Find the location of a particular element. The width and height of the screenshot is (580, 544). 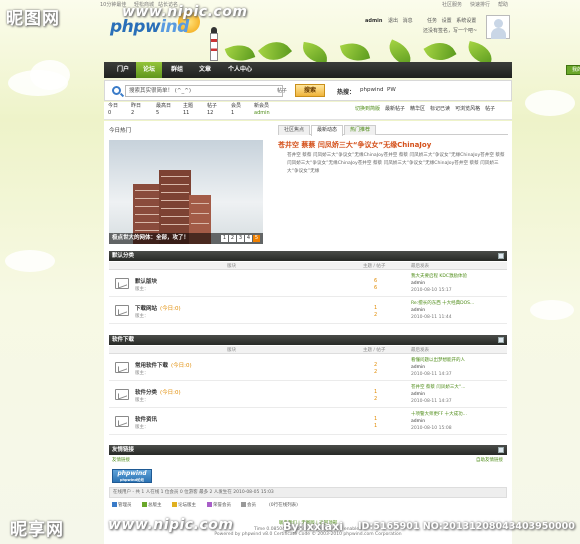

signature-prompt: 还没有签名，写一个吧~ is located at coordinates (450, 30).